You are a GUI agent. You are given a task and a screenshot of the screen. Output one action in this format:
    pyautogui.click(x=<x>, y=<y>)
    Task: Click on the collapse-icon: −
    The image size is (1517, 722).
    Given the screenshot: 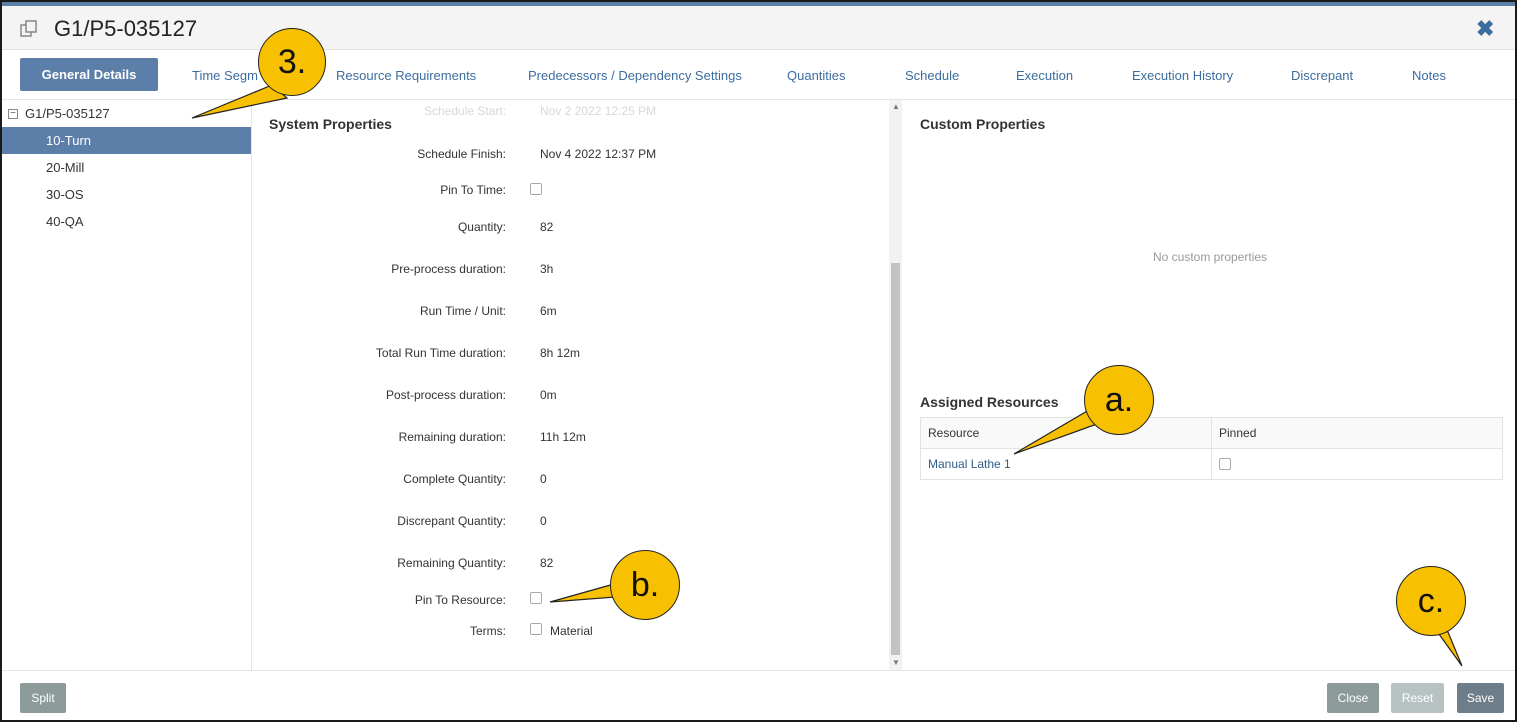 What is the action you would take?
    pyautogui.click(x=13, y=113)
    